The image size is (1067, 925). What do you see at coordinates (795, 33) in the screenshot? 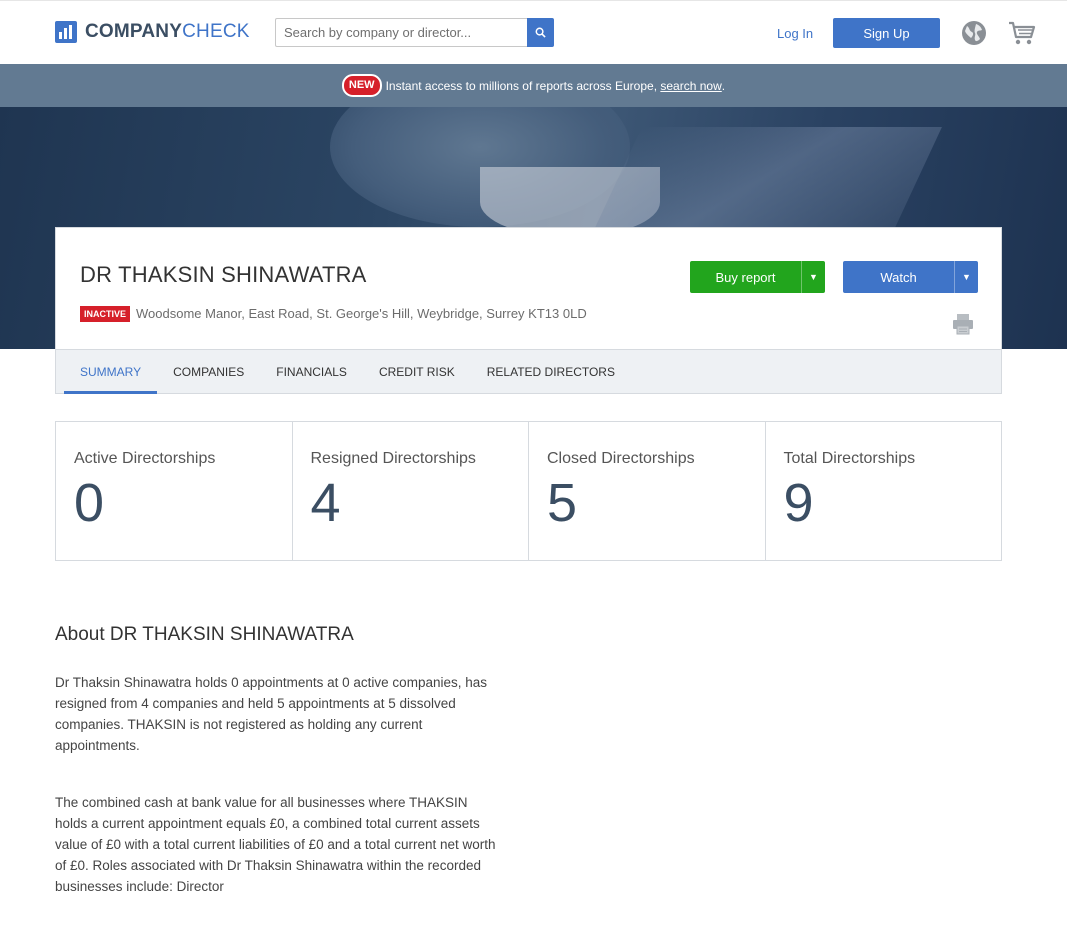
I see `login-link: Log In` at bounding box center [795, 33].